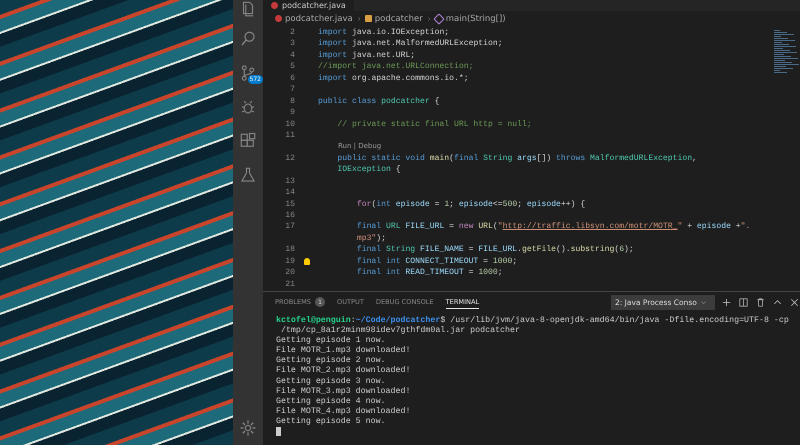  Describe the element at coordinates (292, 55) in the screenshot. I see `line-number: 4` at that location.